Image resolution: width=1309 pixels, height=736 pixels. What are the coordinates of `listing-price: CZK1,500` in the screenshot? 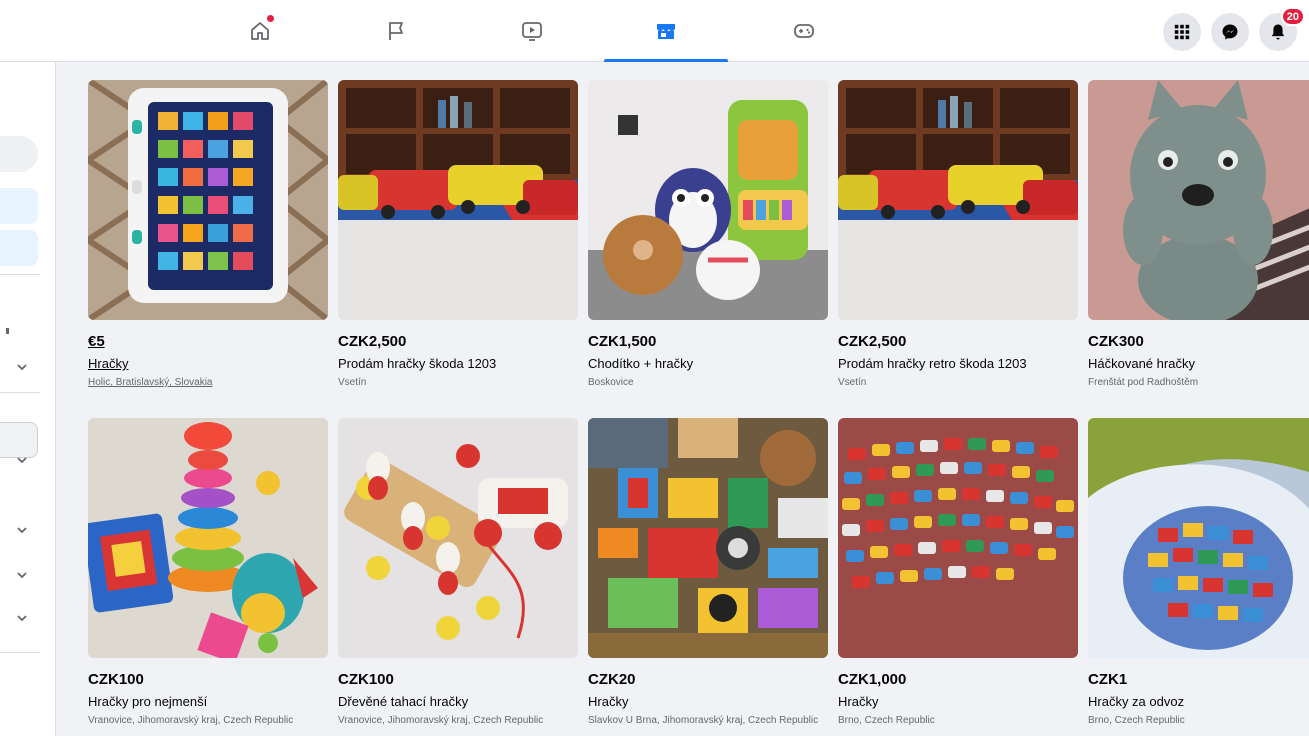 It's located at (622, 341).